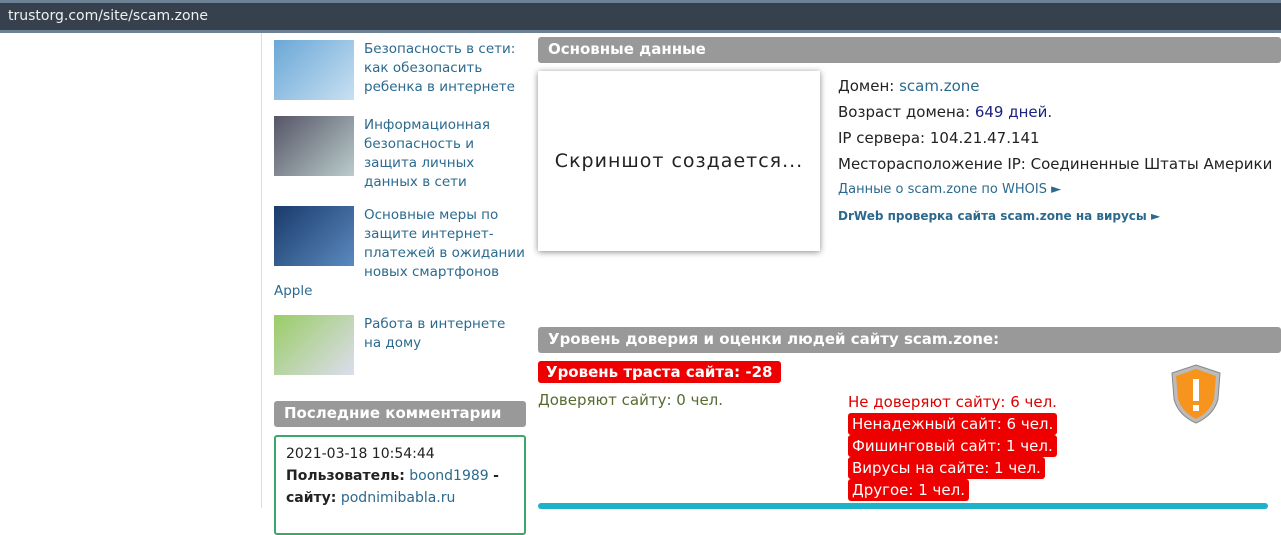  I want to click on trust-level-badge: Уровень траста сайта: -28, so click(659, 372).